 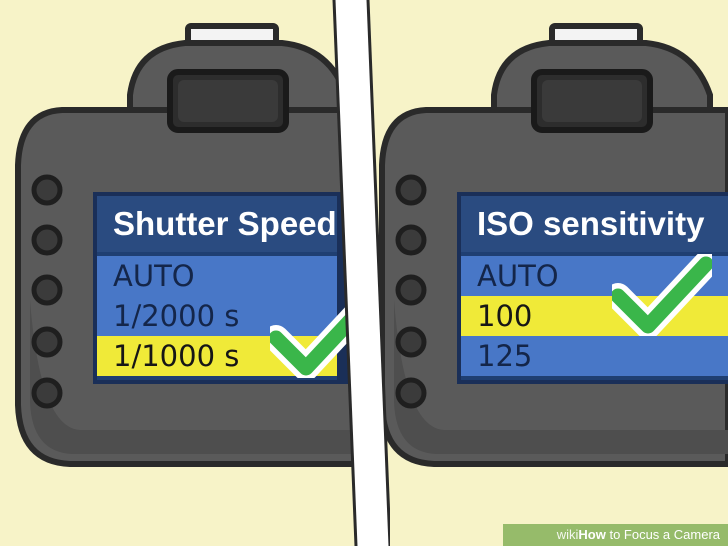 I want to click on menu-title: Shutter Speed, so click(x=217, y=224).